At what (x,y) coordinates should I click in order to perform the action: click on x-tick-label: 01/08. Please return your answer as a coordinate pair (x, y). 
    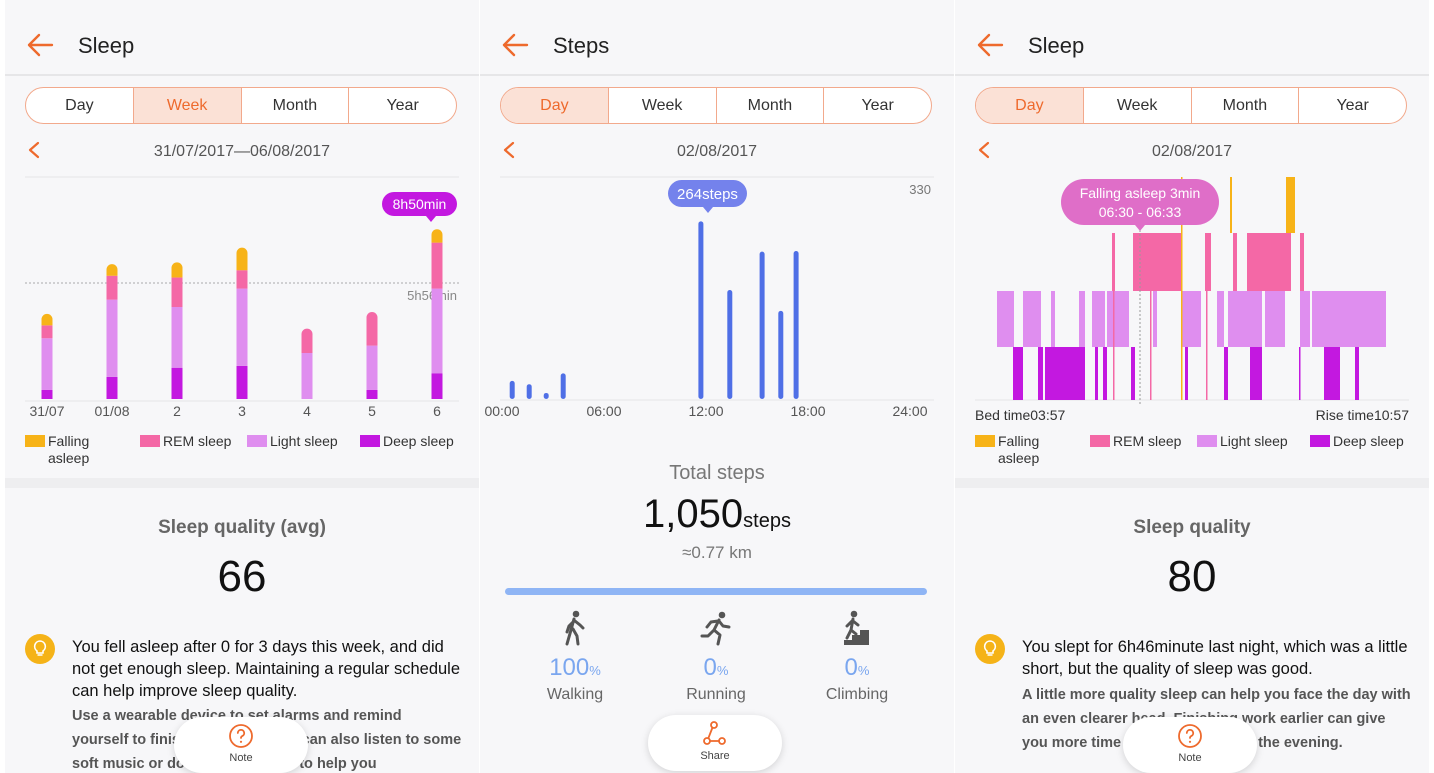
    Looking at the image, I should click on (111, 411).